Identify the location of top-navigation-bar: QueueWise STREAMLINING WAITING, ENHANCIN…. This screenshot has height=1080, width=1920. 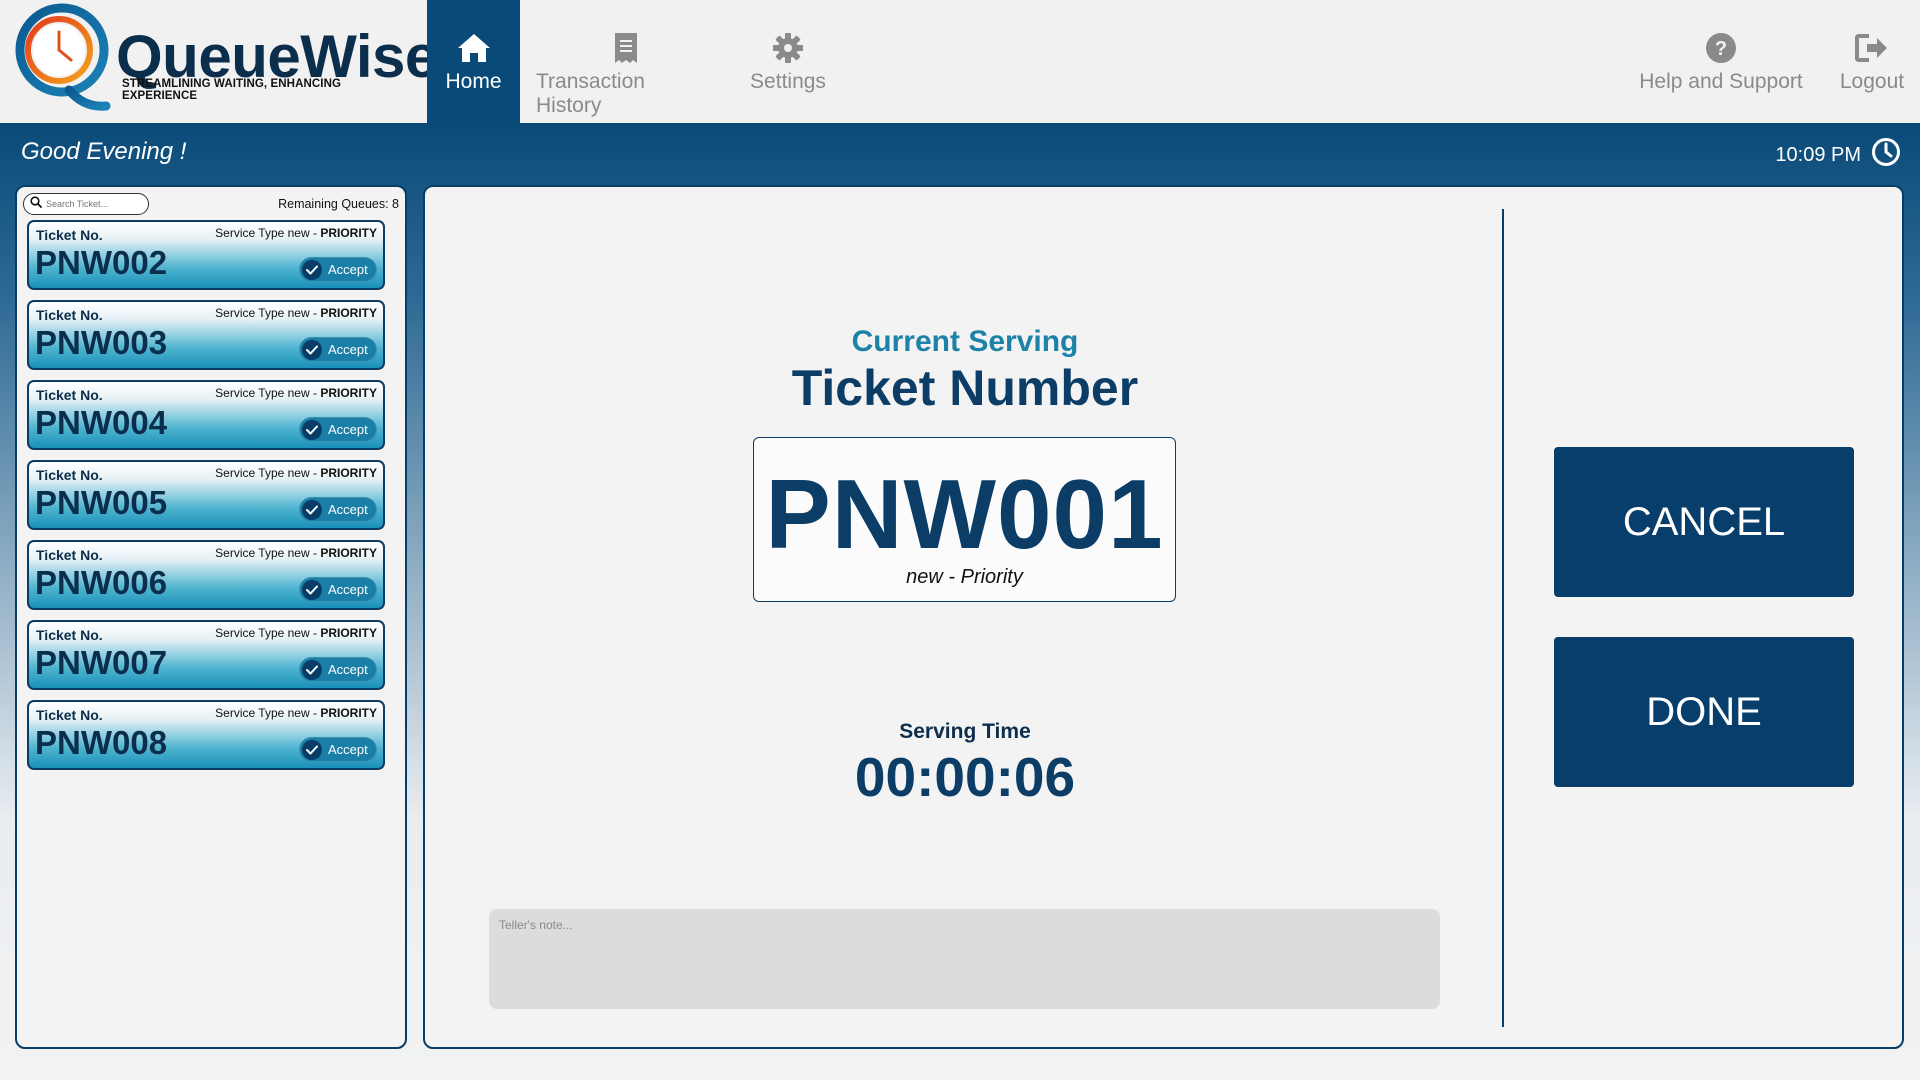
(960, 61).